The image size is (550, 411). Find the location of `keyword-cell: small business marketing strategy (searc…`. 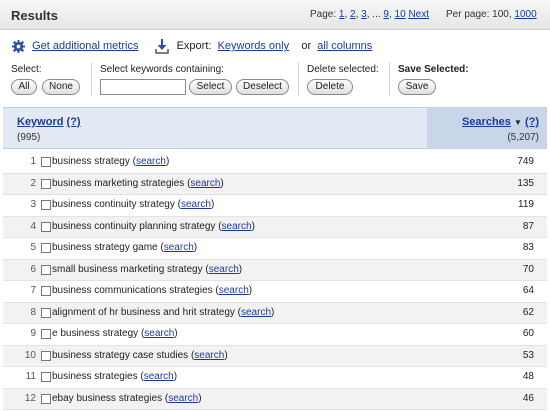

keyword-cell: small business marketing strategy (searc… is located at coordinates (147, 269).